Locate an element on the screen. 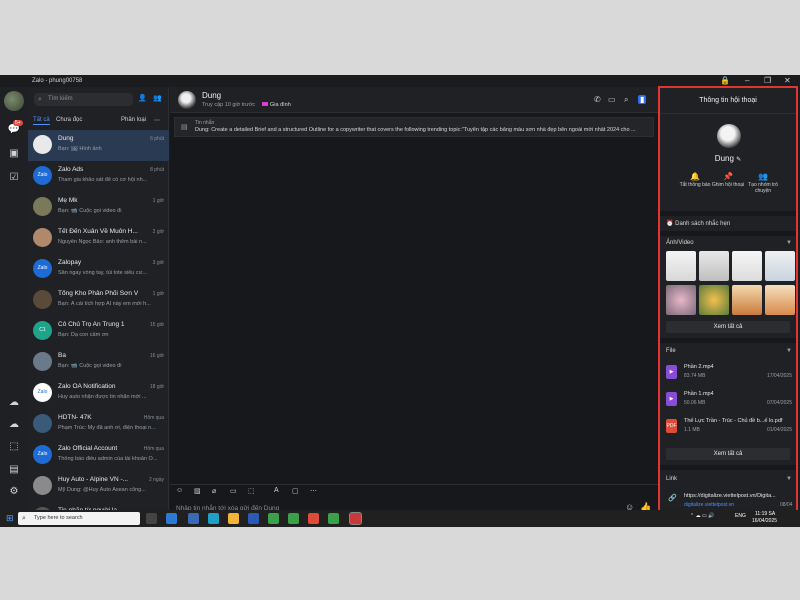 The width and height of the screenshot is (800, 600). video-call-icon: ▭ is located at coordinates (612, 99).